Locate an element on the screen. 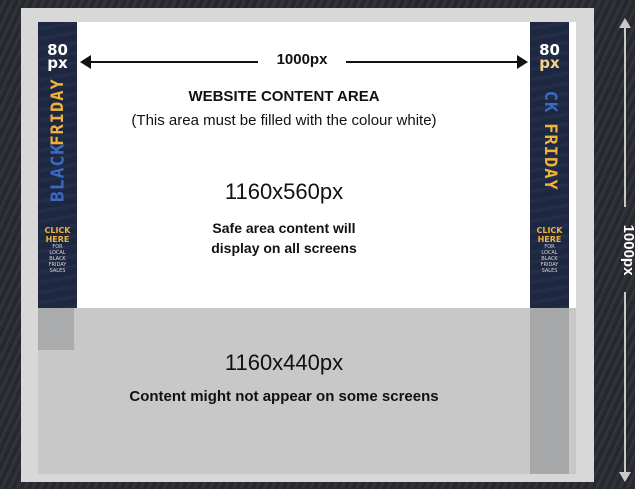  height-dimension-label: 1000px is located at coordinates (627, 250).